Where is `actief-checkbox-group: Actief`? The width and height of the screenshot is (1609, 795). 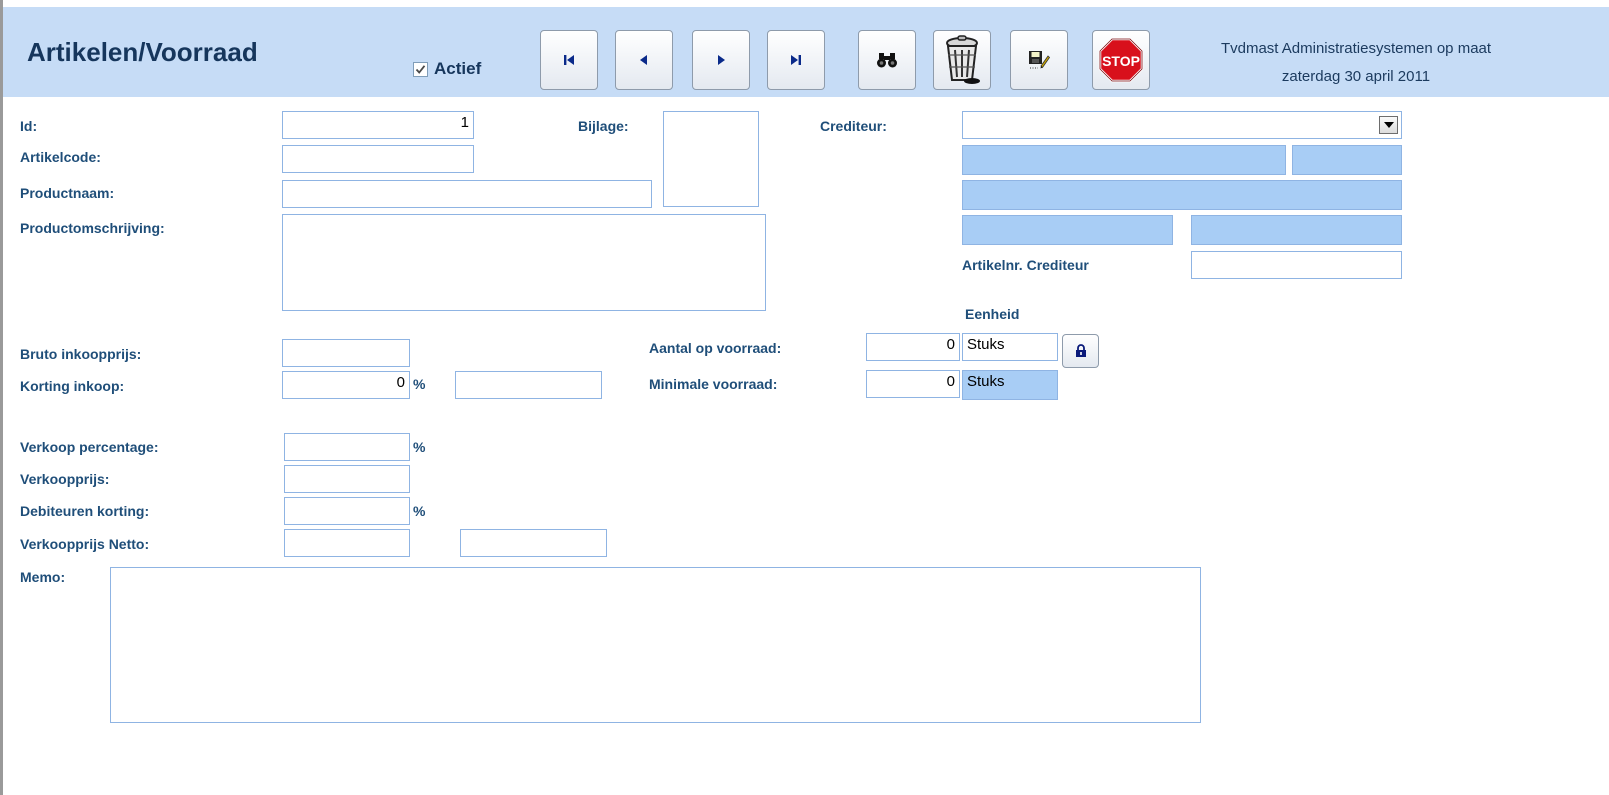 actief-checkbox-group: Actief is located at coordinates (447, 69).